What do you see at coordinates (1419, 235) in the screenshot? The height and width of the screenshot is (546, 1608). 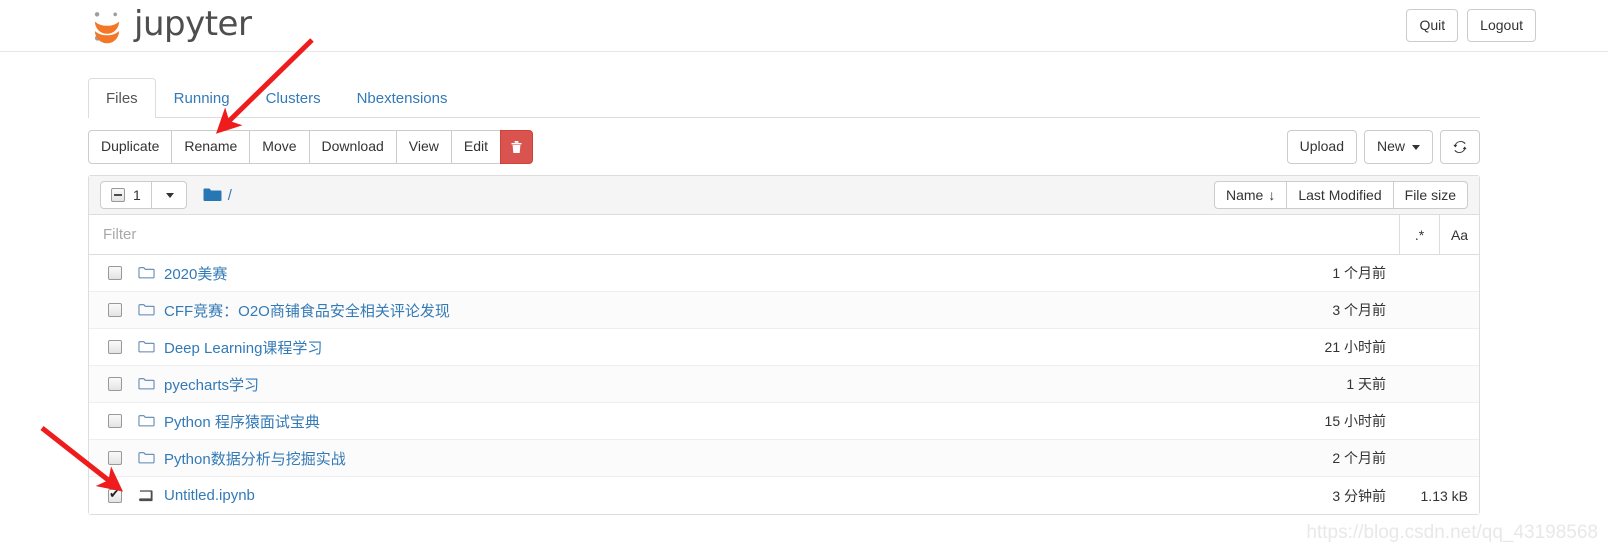 I see `regex-toggle-button: .*` at bounding box center [1419, 235].